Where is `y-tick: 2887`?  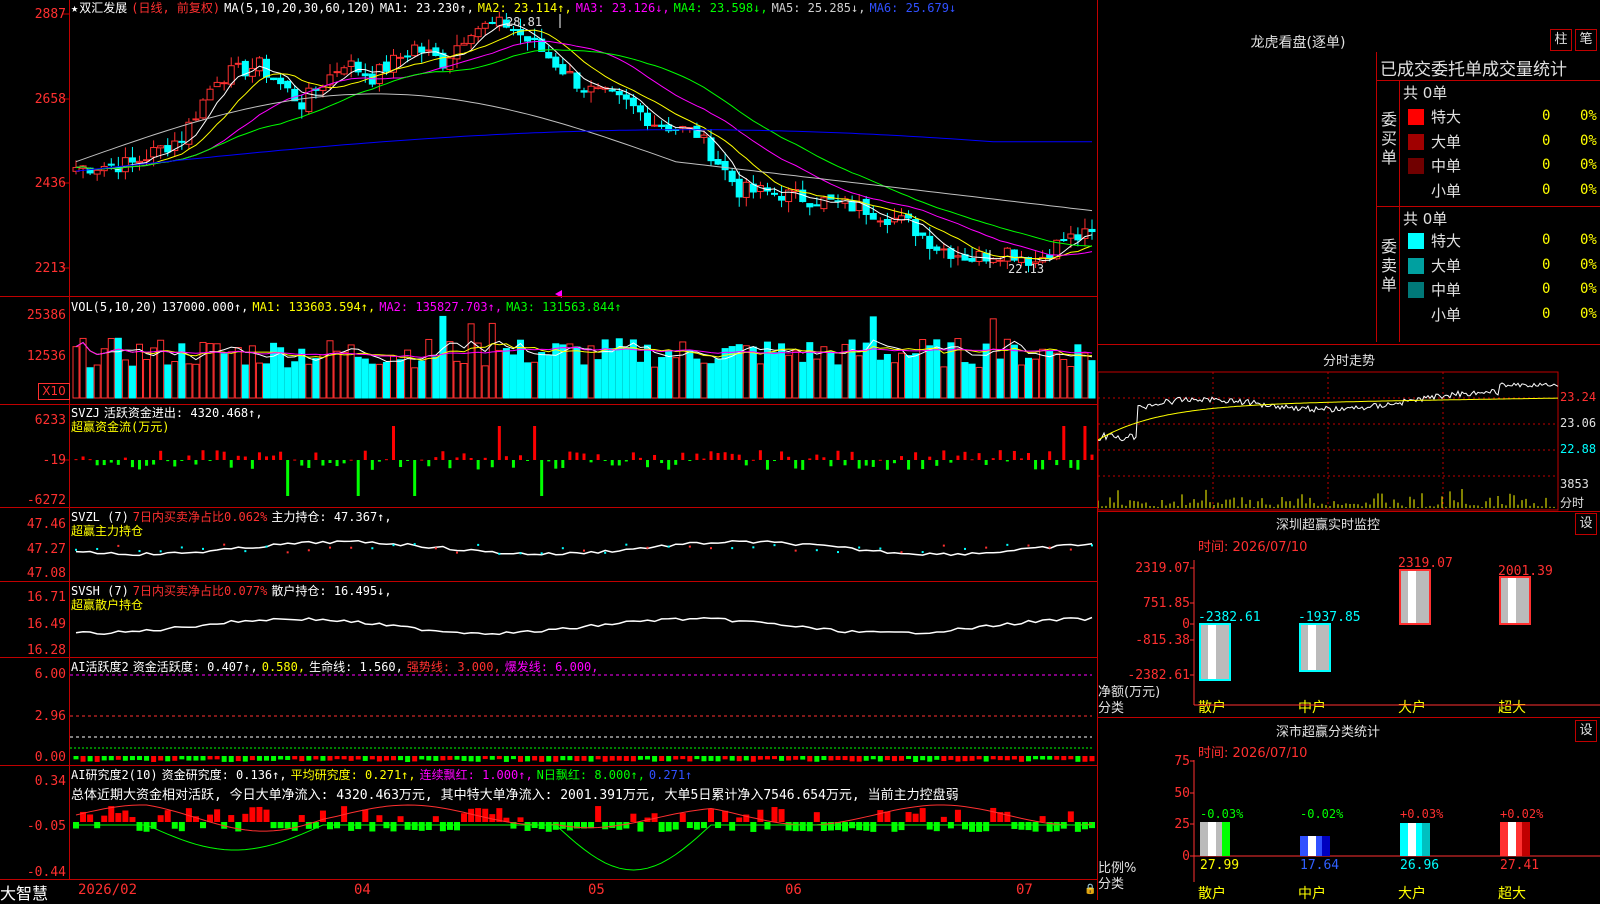
y-tick: 2887 is located at coordinates (50, 14).